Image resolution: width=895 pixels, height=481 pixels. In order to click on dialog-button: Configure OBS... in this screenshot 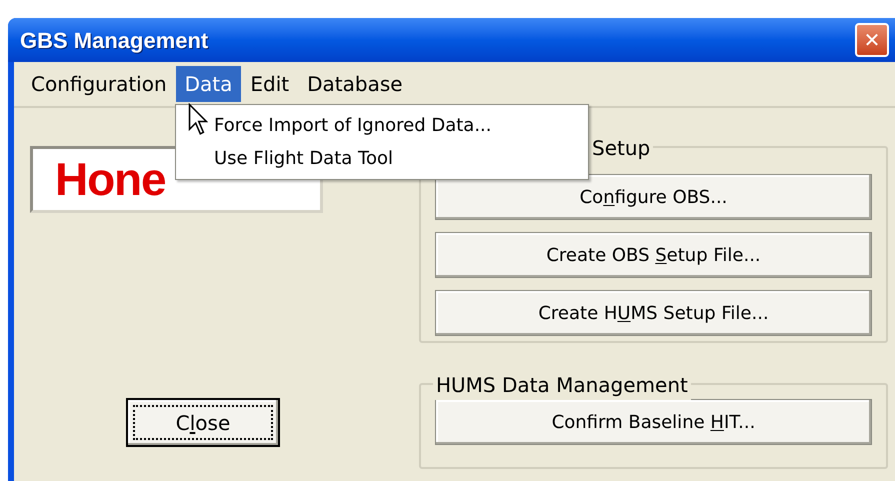, I will do `click(653, 197)`.